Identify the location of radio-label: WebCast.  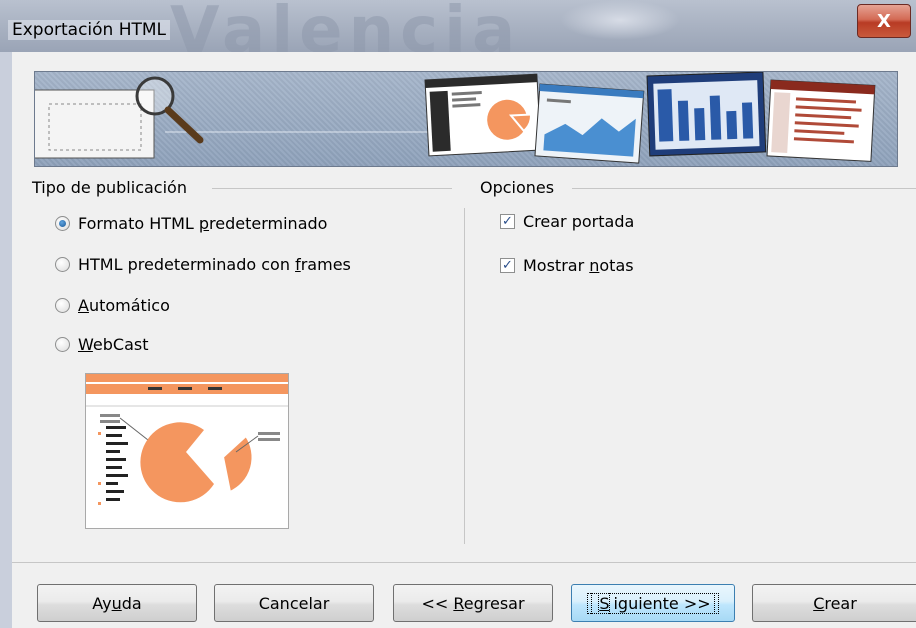
(113, 344).